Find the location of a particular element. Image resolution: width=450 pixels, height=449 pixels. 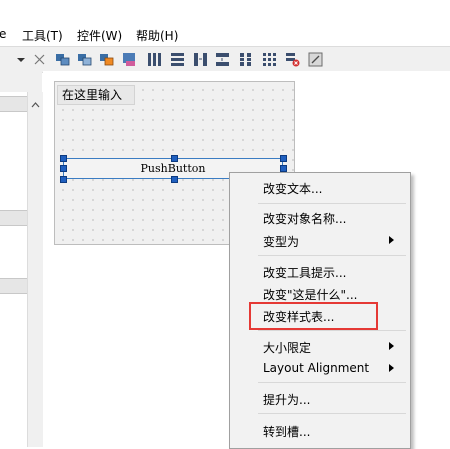

splitter-vertical-icon is located at coordinates (222, 59).